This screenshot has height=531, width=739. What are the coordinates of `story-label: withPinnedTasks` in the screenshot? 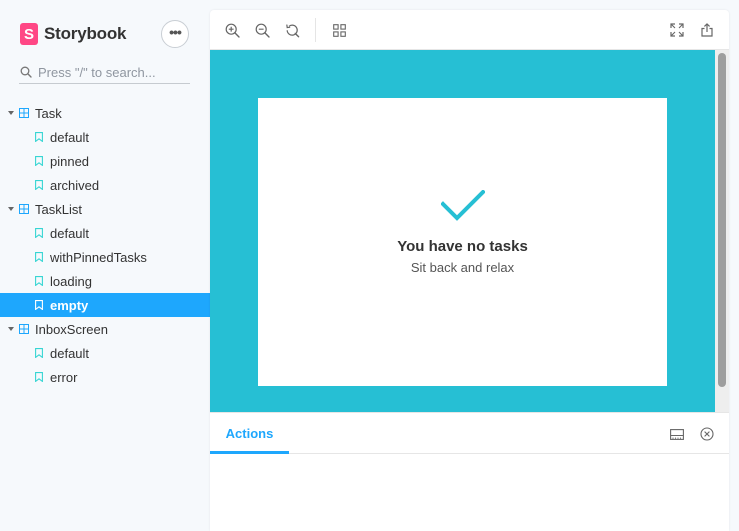 It's located at (98, 257).